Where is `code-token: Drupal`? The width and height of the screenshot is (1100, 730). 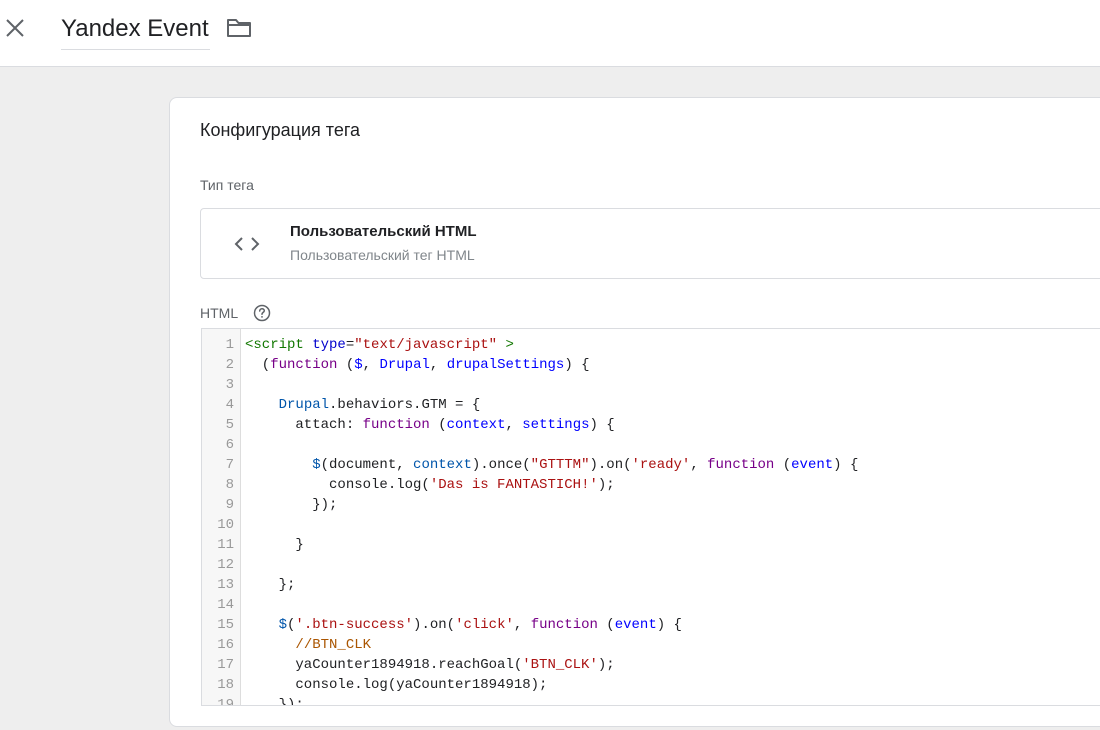 code-token: Drupal is located at coordinates (304, 405).